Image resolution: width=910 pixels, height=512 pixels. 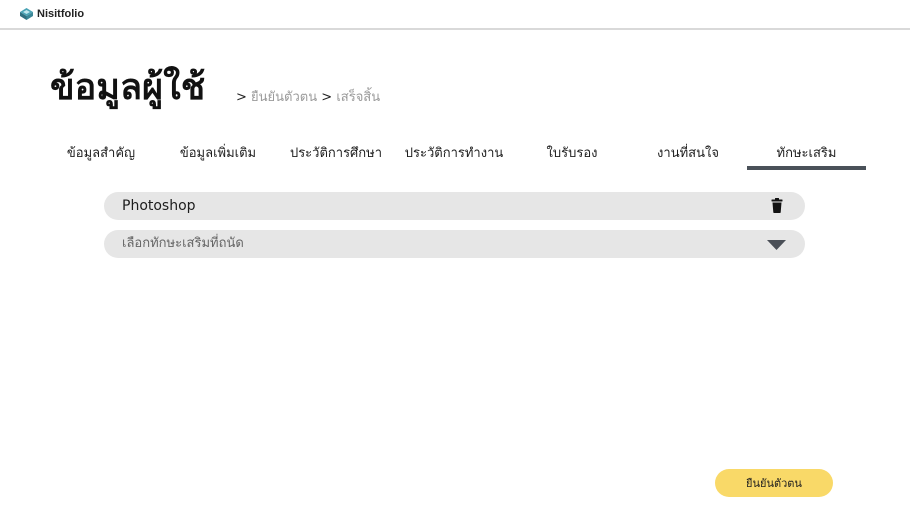 I want to click on tab-additional-info: ข้อมูลเพิ่มเติม, so click(x=218, y=154).